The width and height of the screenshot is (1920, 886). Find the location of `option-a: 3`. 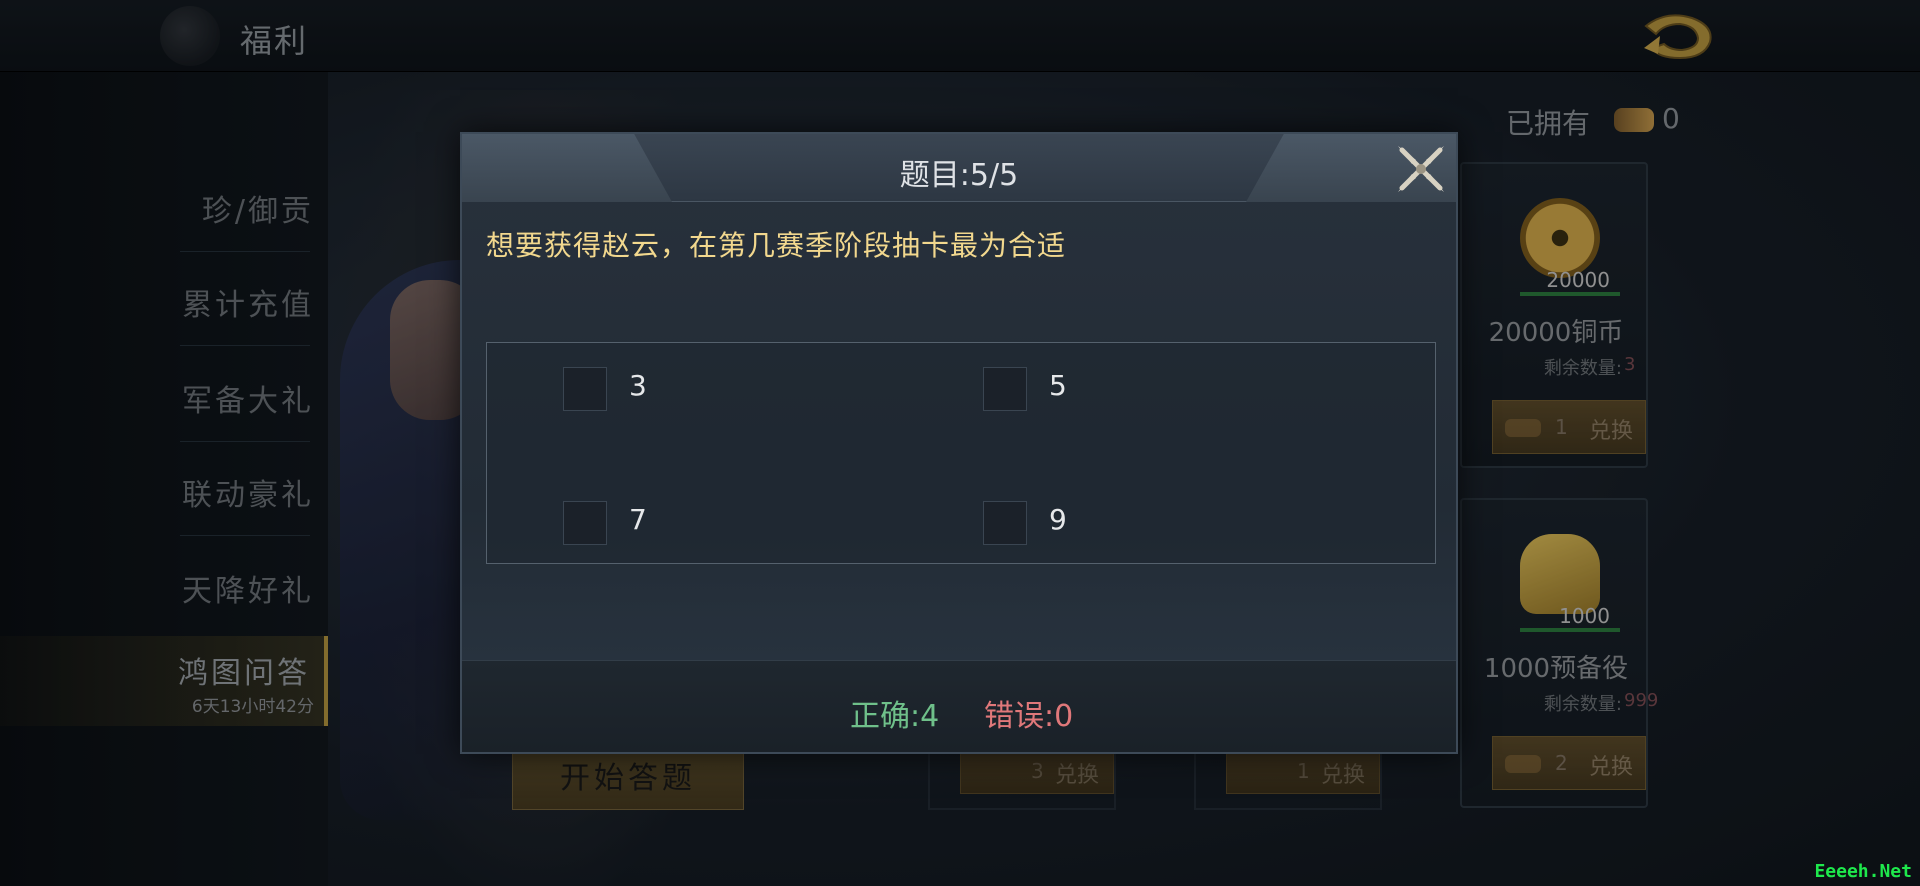

option-a: 3 is located at coordinates (713, 385).